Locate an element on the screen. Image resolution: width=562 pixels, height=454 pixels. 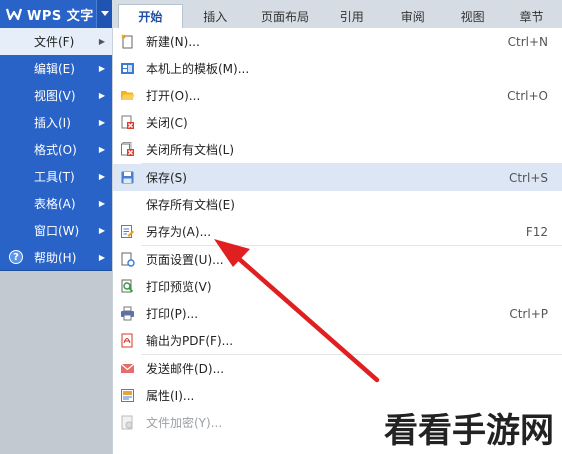
close-document-icon is located at coordinates (127, 122).